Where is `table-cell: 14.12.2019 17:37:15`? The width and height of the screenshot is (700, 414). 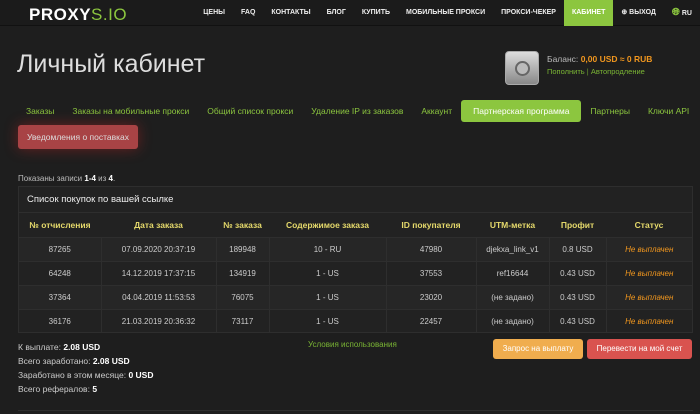
table-cell: 14.12.2019 17:37:15 is located at coordinates (158, 272).